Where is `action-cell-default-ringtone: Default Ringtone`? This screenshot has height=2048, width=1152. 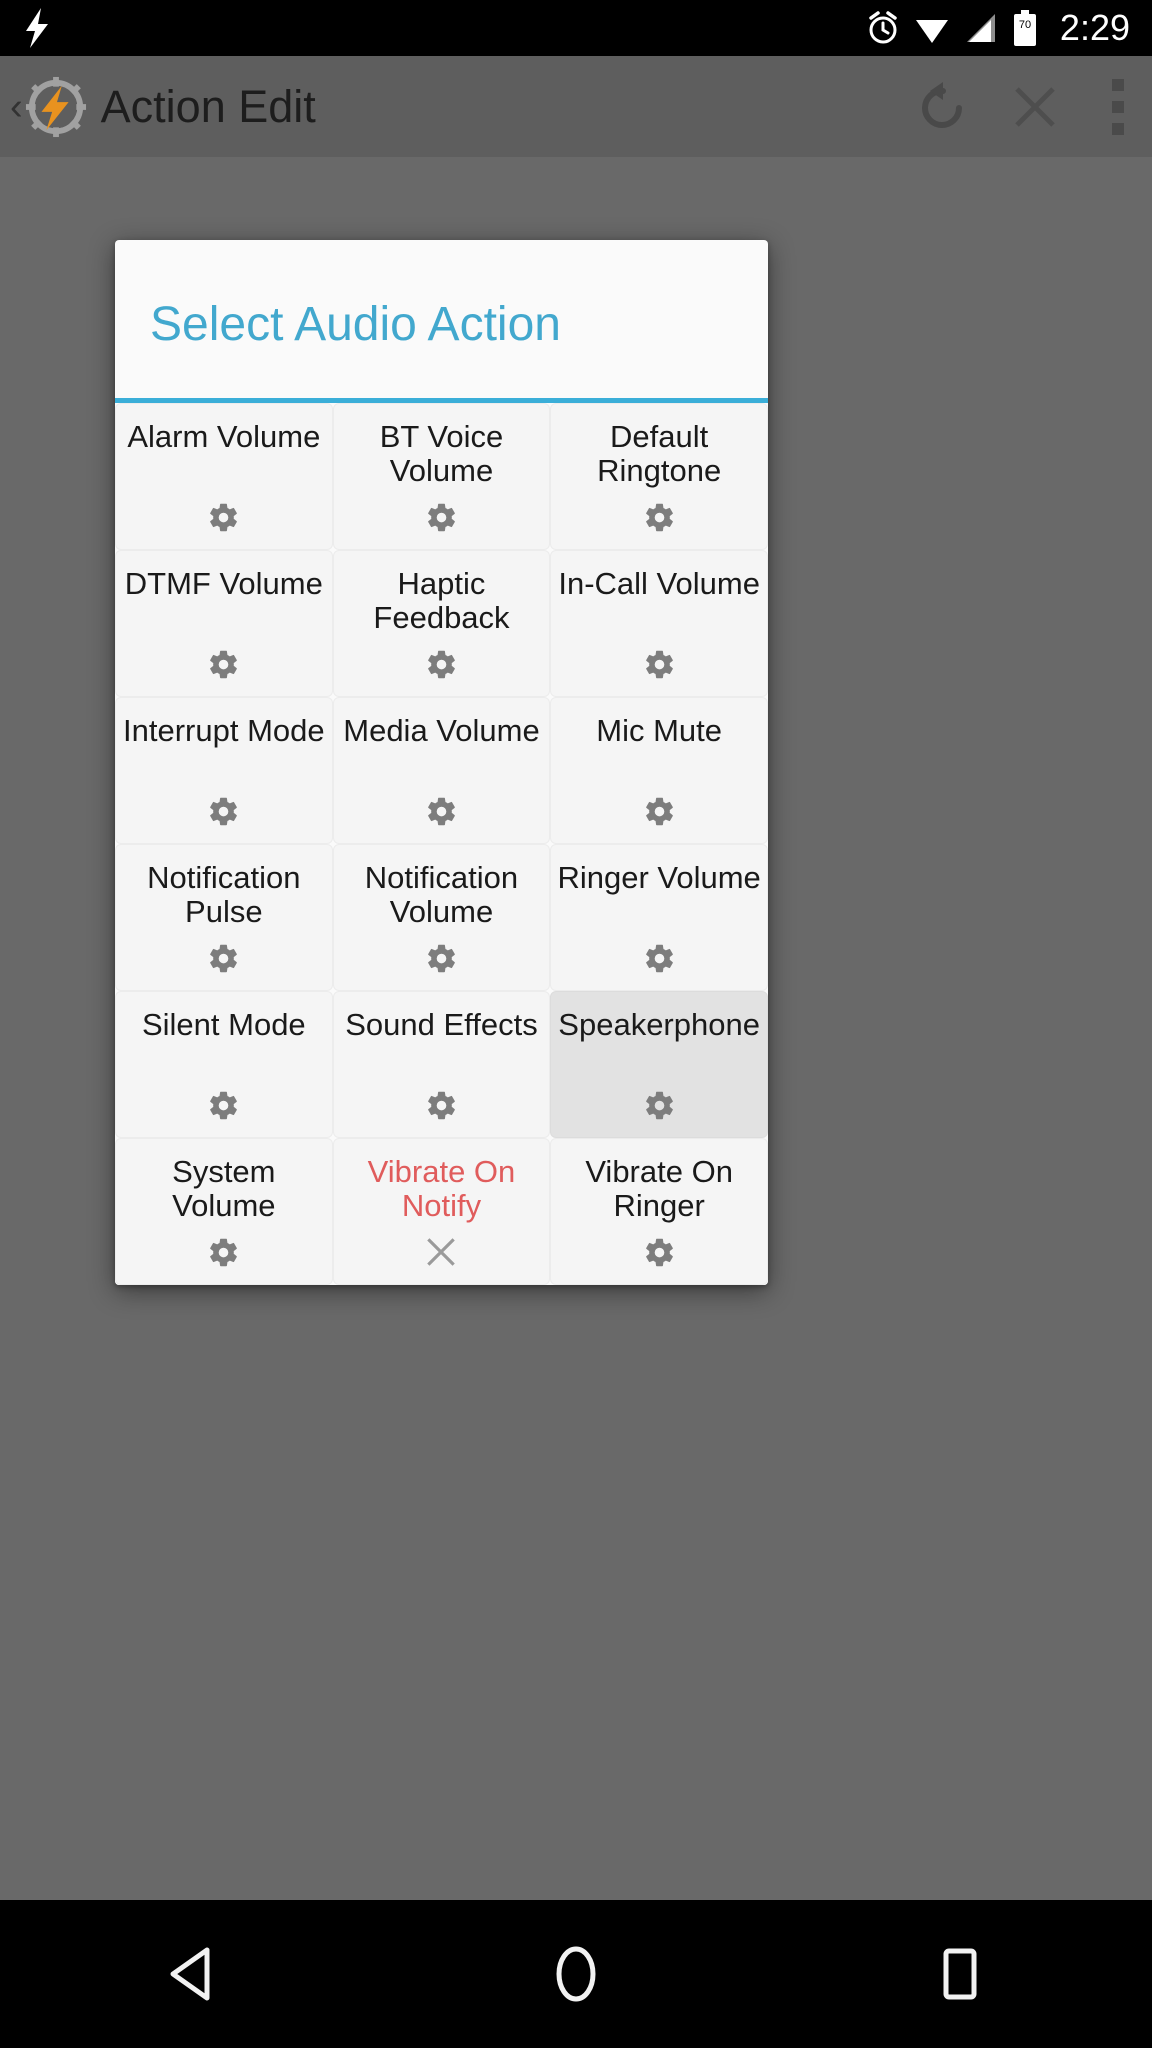
action-cell-default-ringtone: Default Ringtone is located at coordinates (659, 477).